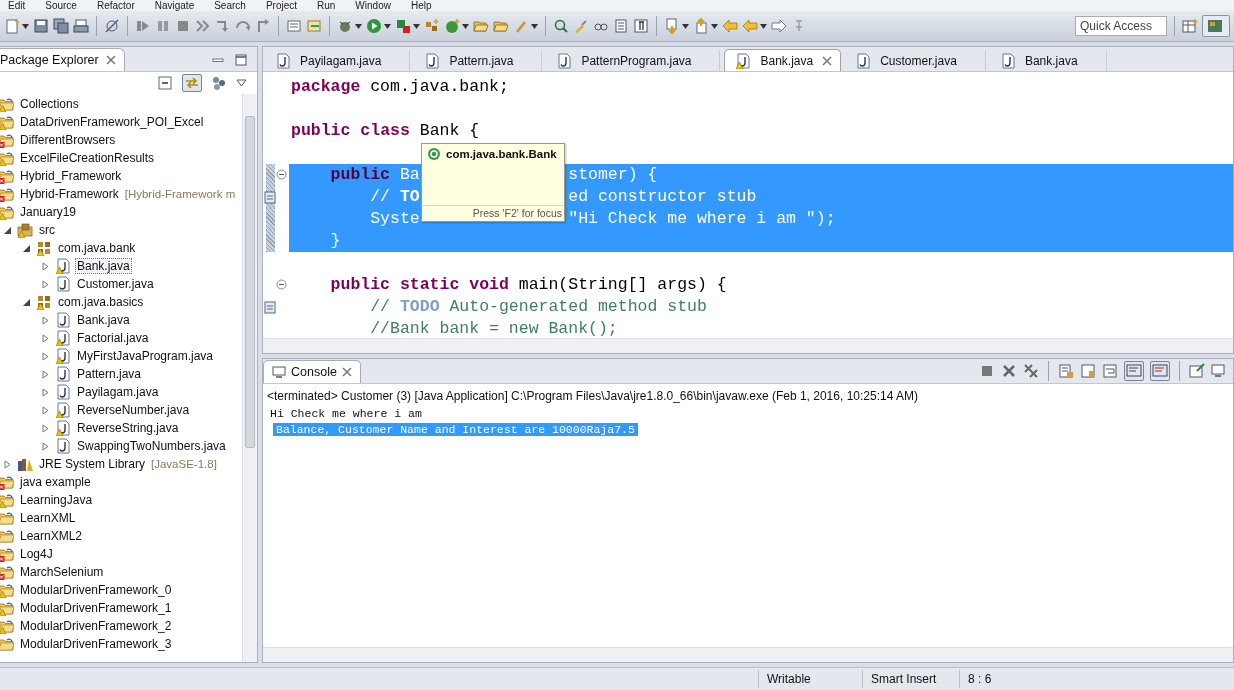 The width and height of the screenshot is (1234, 690). Describe the element at coordinates (61, 26) in the screenshot. I see `save-all-icon` at that location.